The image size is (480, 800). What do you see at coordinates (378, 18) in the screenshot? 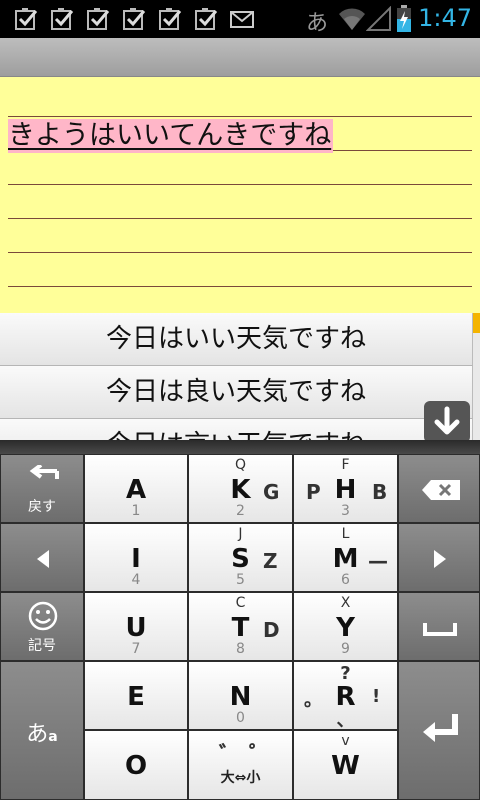
I see `signal-icon` at bounding box center [378, 18].